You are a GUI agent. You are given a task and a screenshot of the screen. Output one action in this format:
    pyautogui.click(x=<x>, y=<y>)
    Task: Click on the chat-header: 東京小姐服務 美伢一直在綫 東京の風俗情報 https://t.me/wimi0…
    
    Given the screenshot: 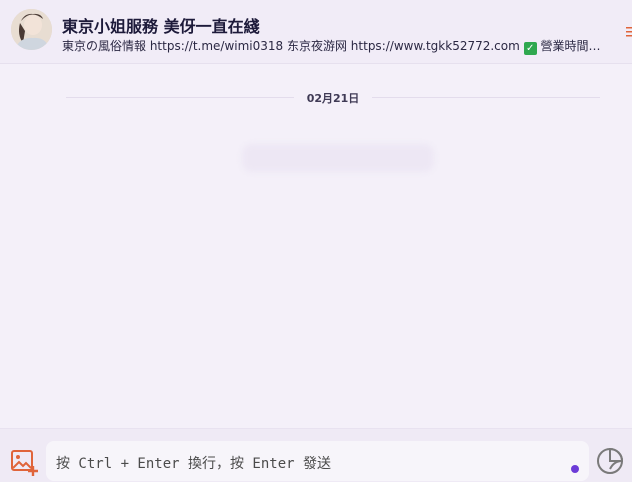 What is the action you would take?
    pyautogui.click(x=316, y=32)
    